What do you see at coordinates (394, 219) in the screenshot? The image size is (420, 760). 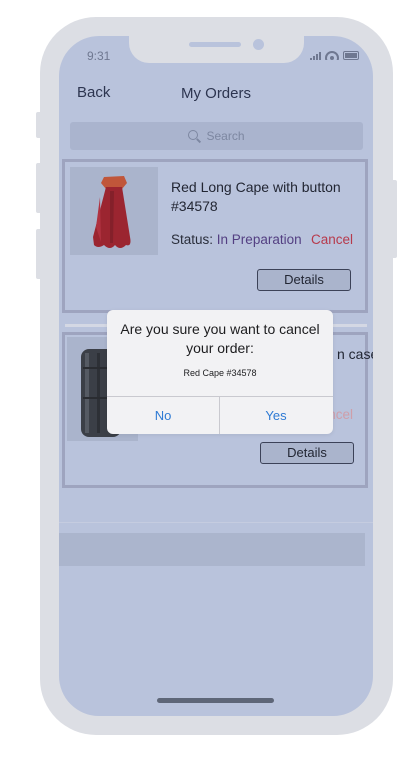 I see `phone-power-button` at bounding box center [394, 219].